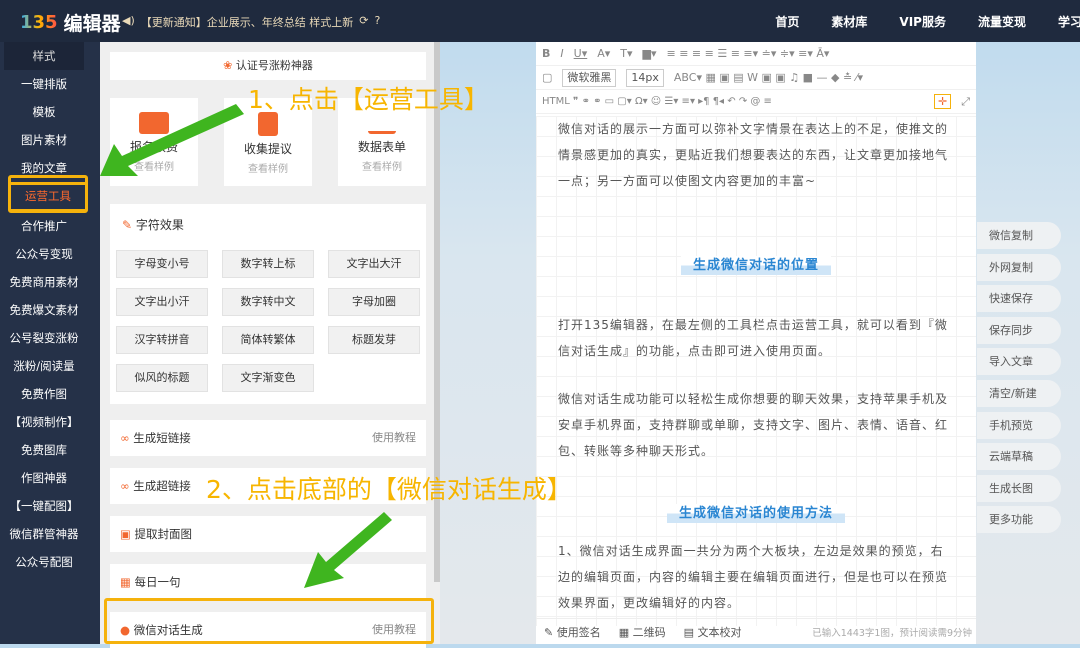 The height and width of the screenshot is (648, 1080). I want to click on annotation-step1: 1、点击【运营工具】, so click(368, 99).